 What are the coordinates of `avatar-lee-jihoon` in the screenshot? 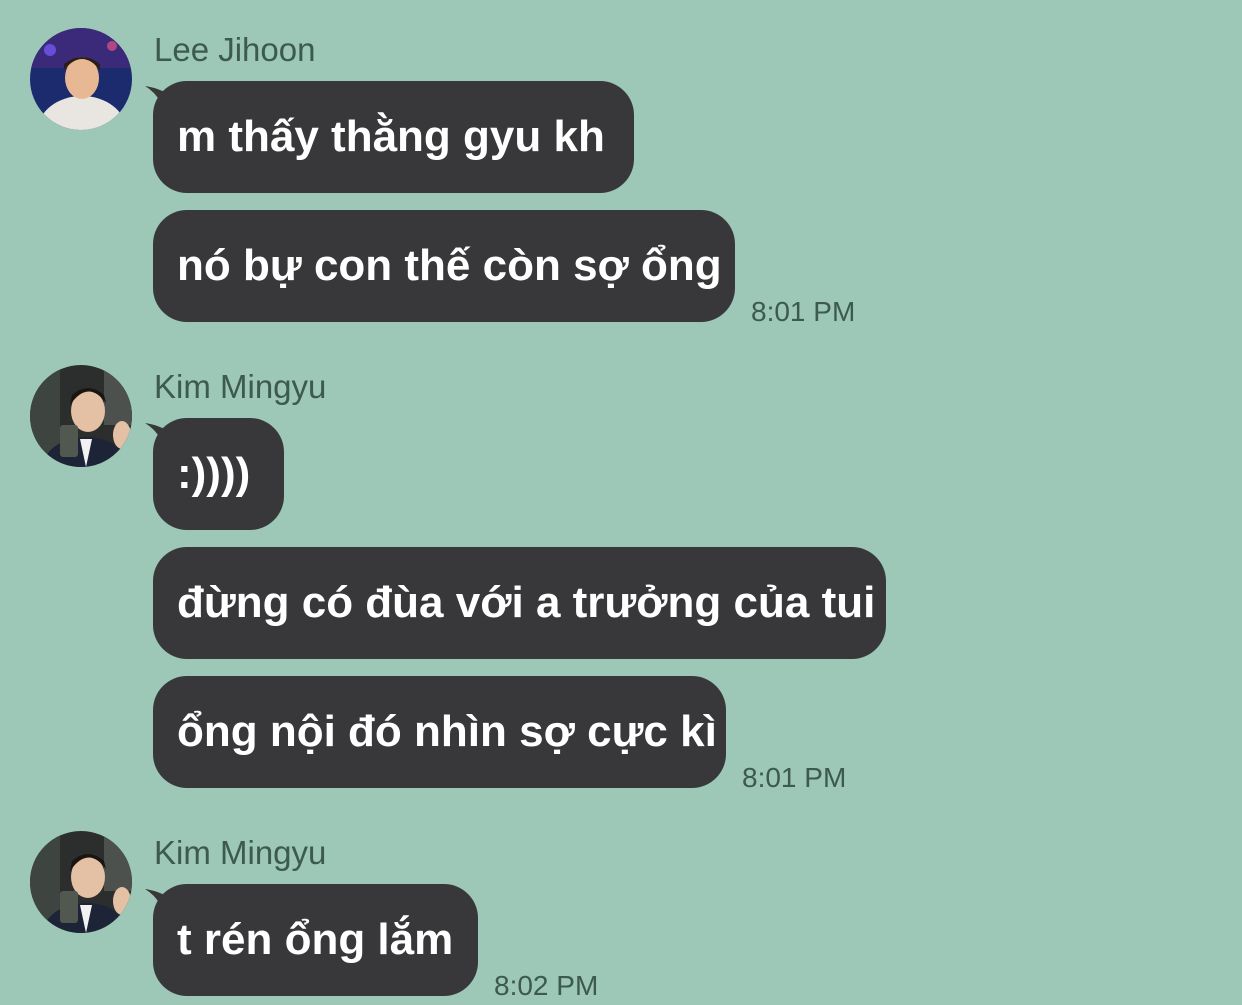 It's located at (81, 79).